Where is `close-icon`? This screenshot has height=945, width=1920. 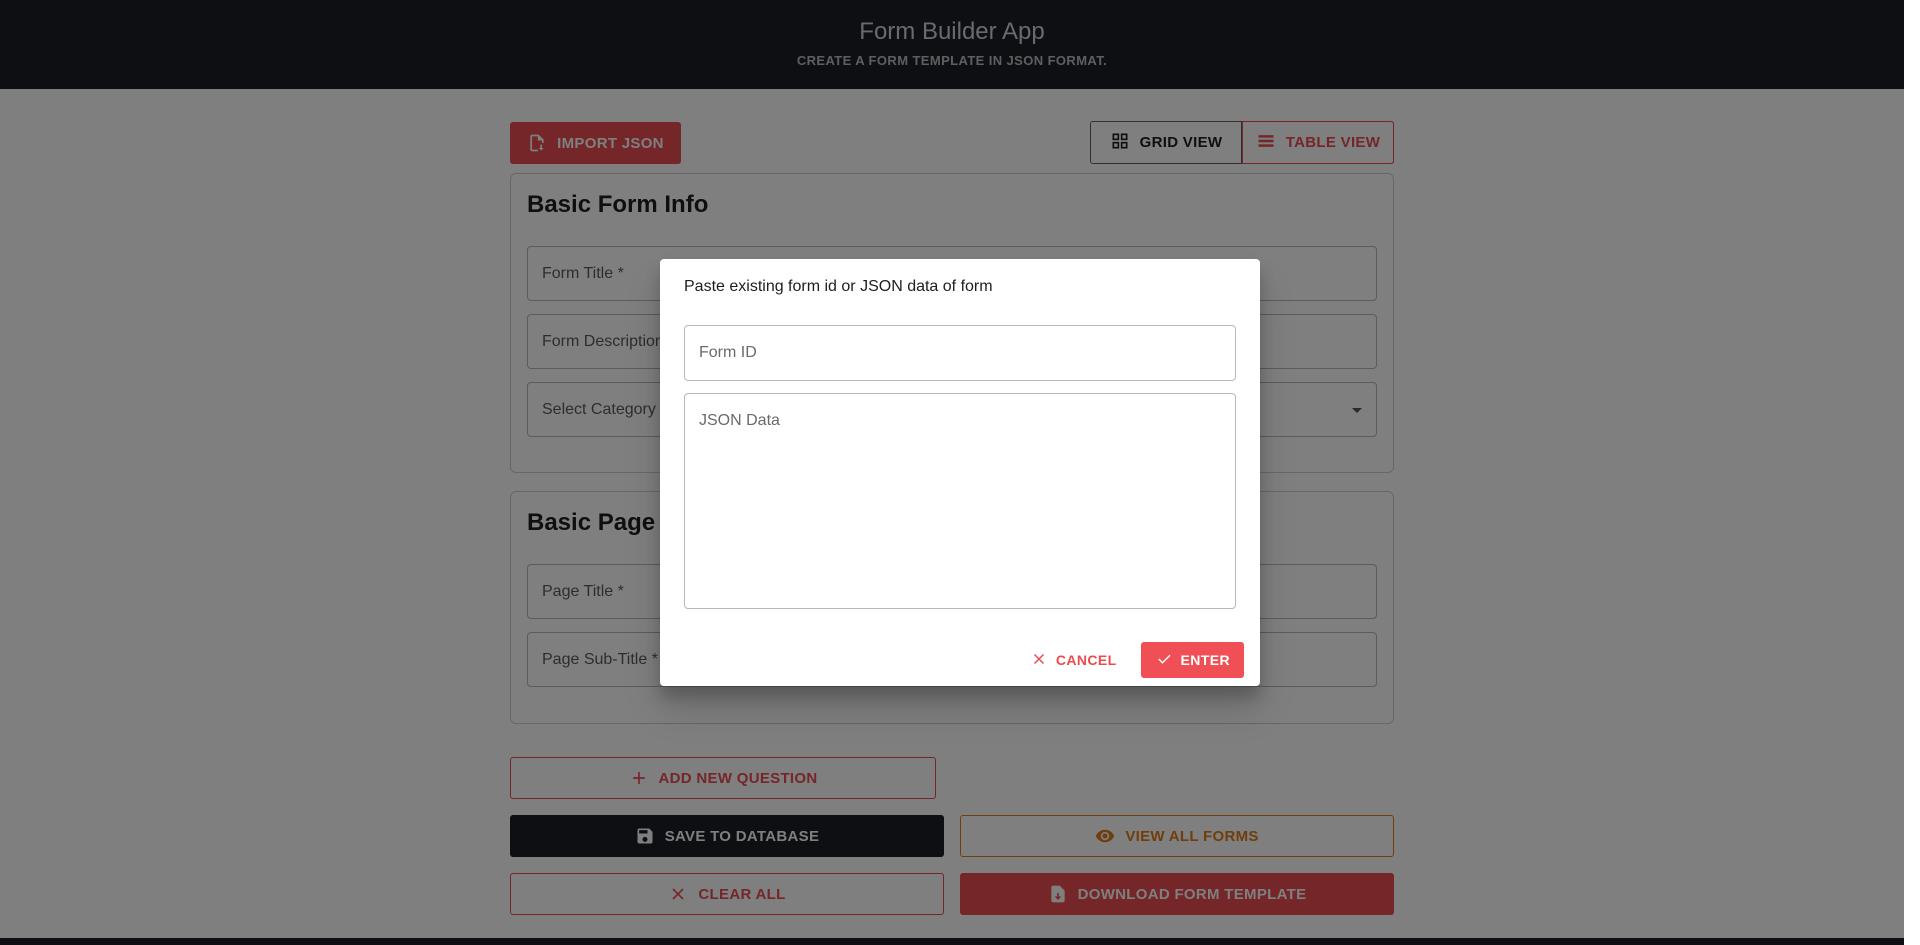 close-icon is located at coordinates (1039, 660).